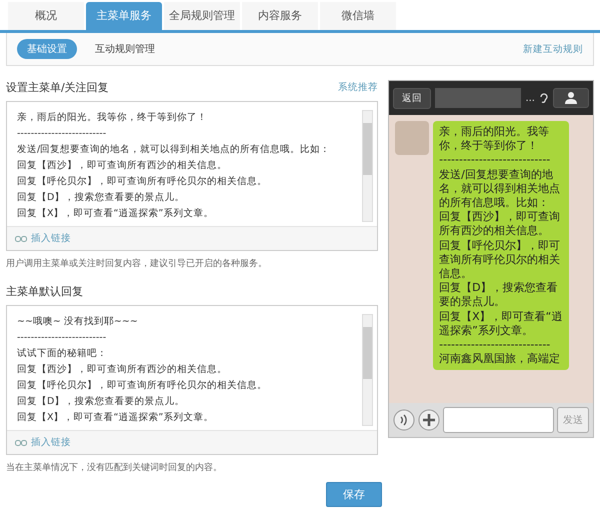  Describe the element at coordinates (280, 16) in the screenshot. I see `nav-tab: 内容服务` at that location.